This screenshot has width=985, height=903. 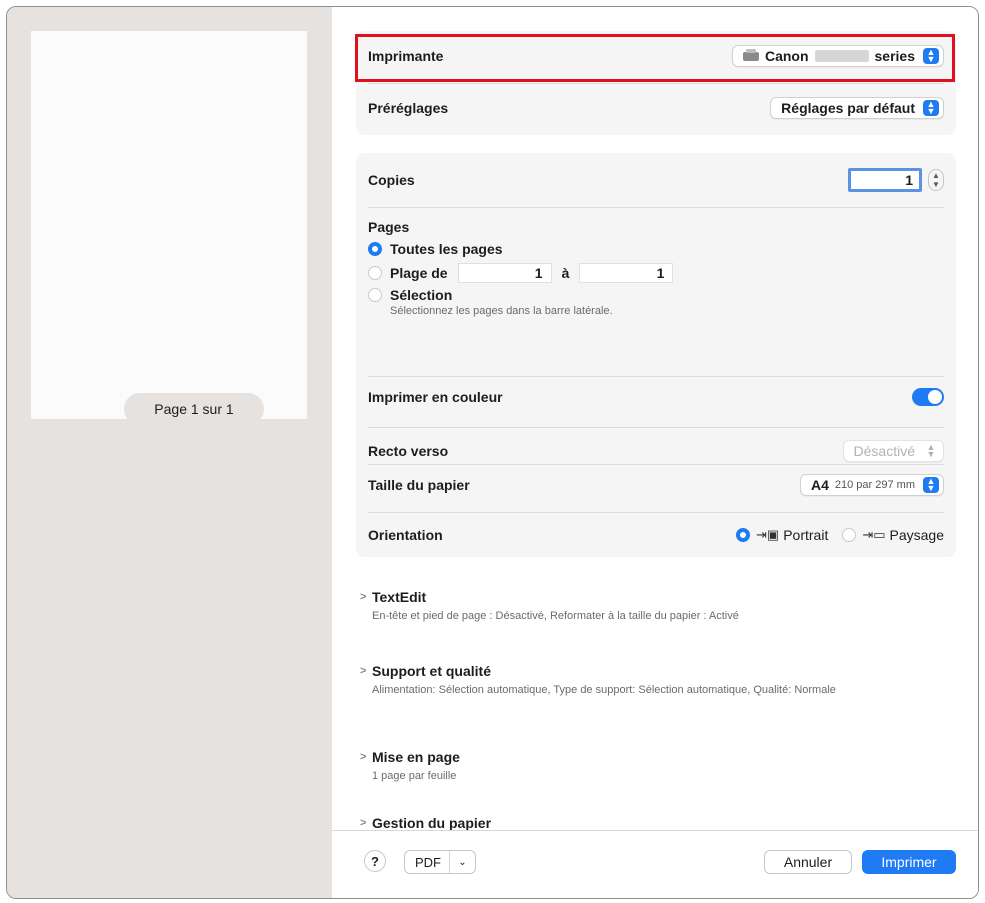 I want to click on radio-selected, so click(x=375, y=249).